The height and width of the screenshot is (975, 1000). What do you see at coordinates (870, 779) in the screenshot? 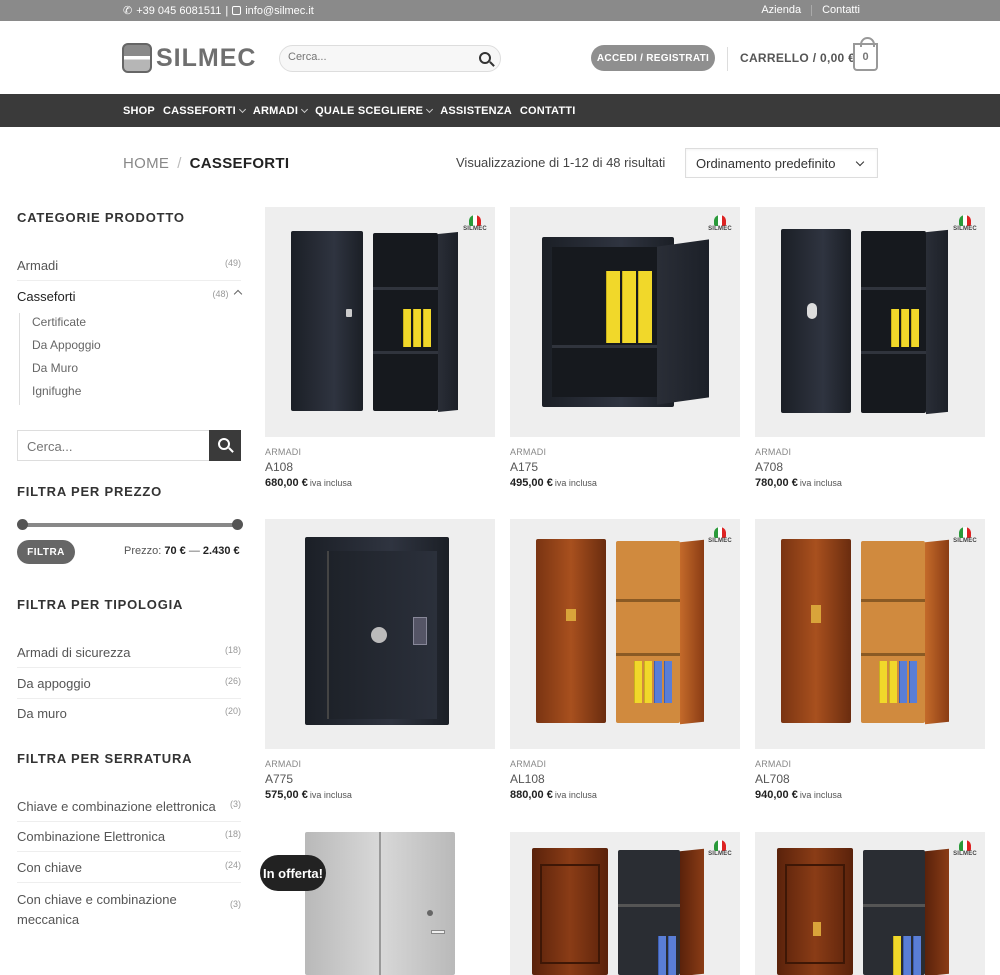
I see `product-name: AL708` at bounding box center [870, 779].